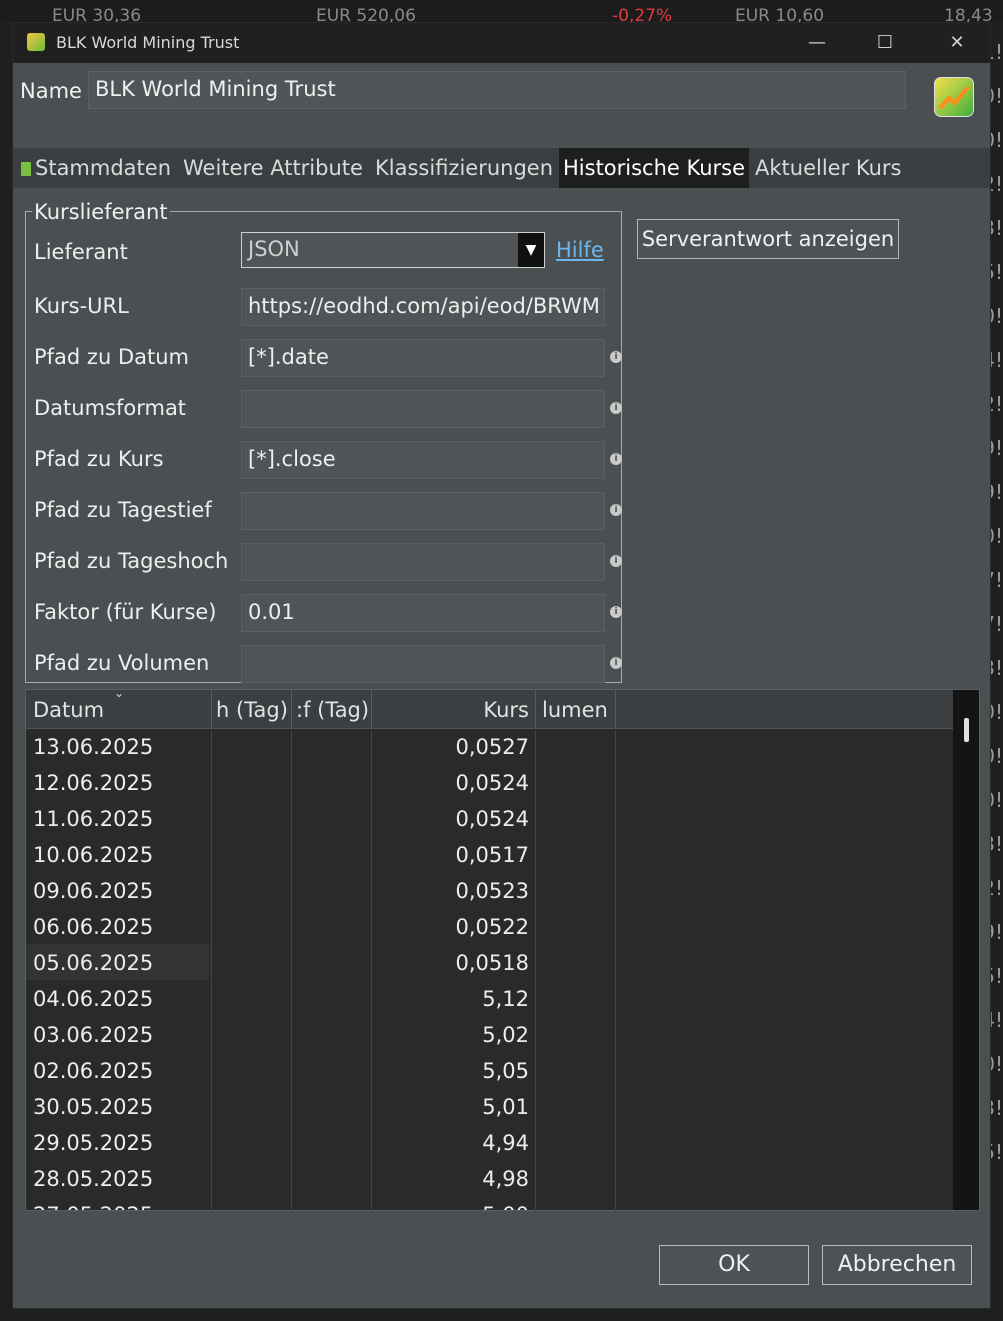 The width and height of the screenshot is (1003, 1321). Describe the element at coordinates (464, 168) in the screenshot. I see `tab-klassifizierungen: Klassifizierungen` at that location.